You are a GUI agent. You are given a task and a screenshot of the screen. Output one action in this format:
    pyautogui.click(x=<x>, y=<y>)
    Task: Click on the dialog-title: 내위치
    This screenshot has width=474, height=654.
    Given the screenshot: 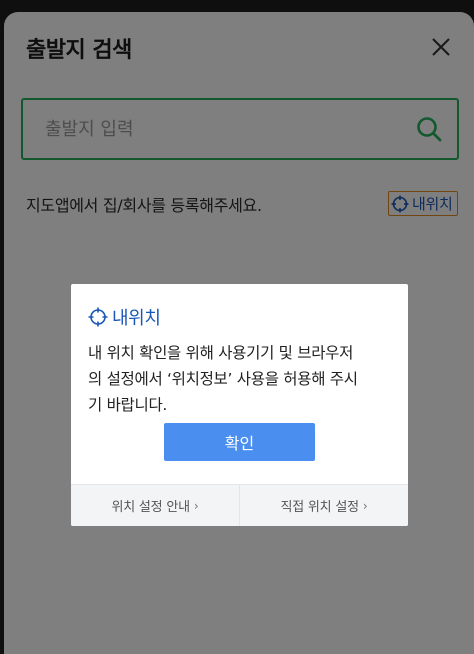 What is the action you would take?
    pyautogui.click(x=124, y=317)
    